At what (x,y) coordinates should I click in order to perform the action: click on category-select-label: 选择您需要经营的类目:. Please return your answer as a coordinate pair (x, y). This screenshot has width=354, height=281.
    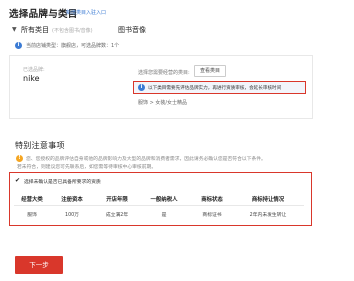
    Looking at the image, I should click on (164, 73).